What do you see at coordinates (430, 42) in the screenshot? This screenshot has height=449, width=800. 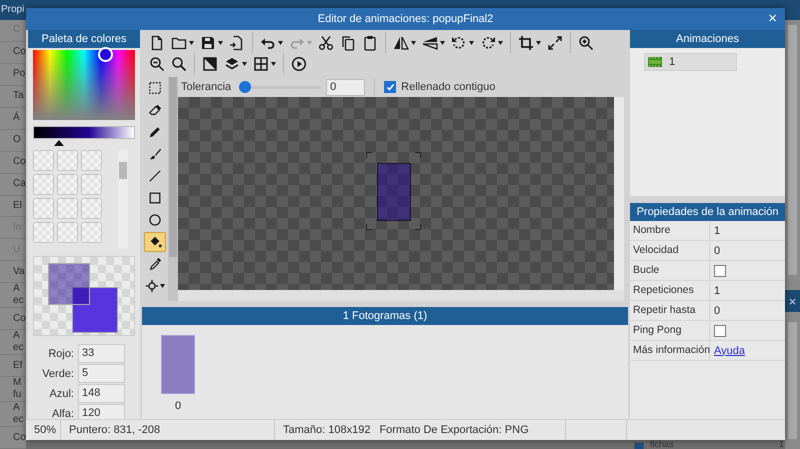 I see `flip-vertical-icon` at bounding box center [430, 42].